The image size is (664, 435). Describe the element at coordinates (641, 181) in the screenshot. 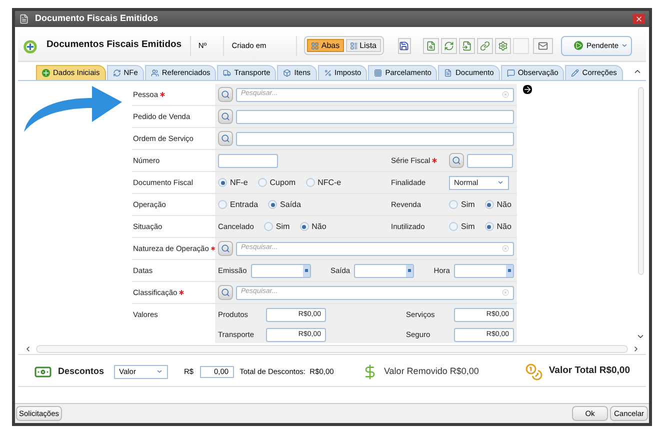

I see `vertical-scrollbar` at that location.